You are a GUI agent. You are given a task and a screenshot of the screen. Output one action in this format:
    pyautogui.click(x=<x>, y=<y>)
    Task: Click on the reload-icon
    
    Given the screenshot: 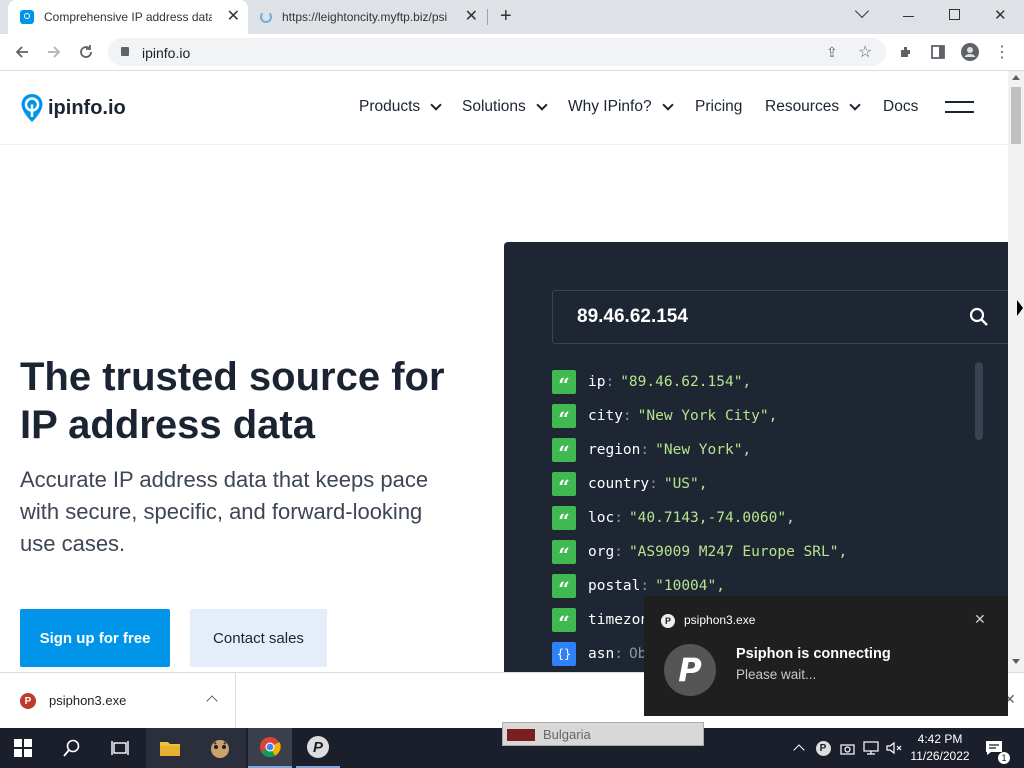 What is the action you would take?
    pyautogui.click(x=86, y=52)
    